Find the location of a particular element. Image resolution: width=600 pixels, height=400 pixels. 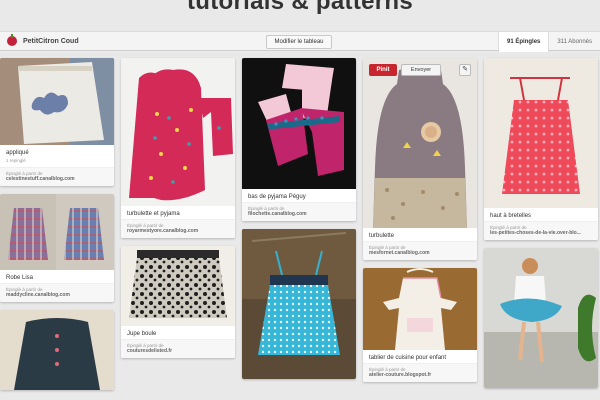

skirt-photo is located at coordinates (178, 286).